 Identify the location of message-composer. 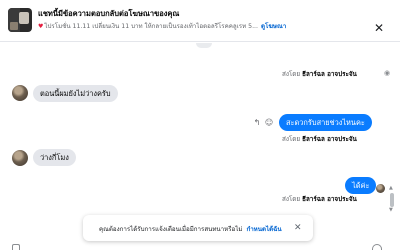
(200, 246).